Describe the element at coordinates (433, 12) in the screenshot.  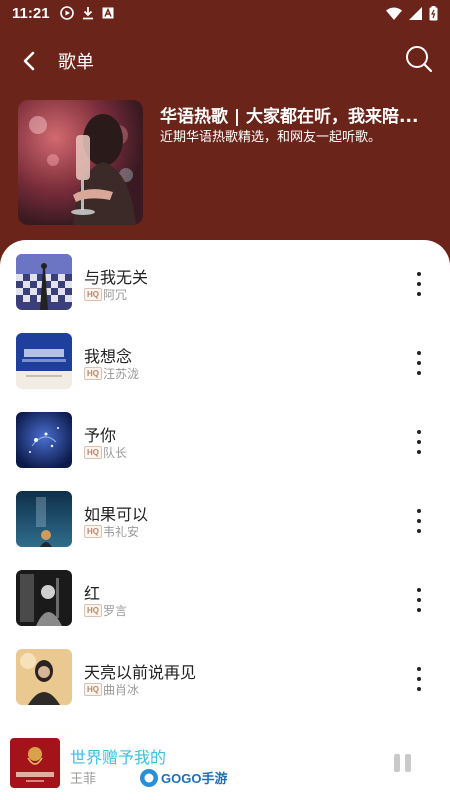
I see `battery-icon` at that location.